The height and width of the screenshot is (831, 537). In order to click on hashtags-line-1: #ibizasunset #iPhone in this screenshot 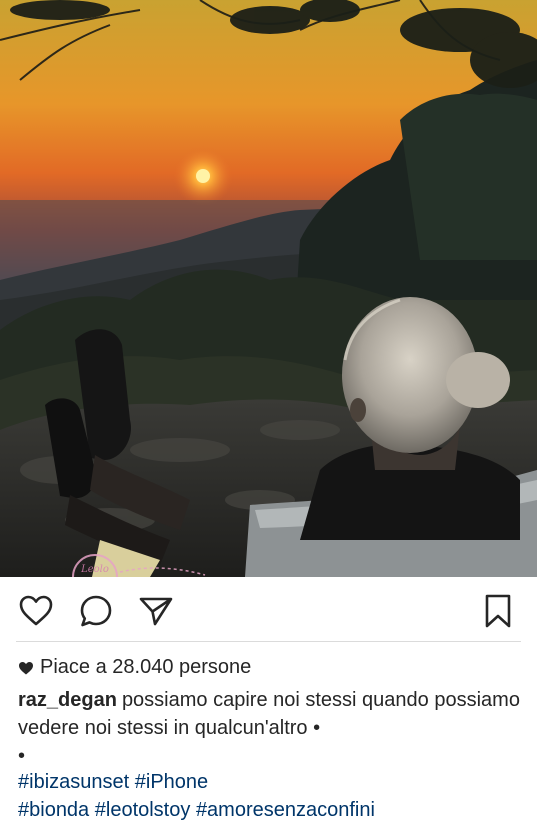, I will do `click(270, 782)`.